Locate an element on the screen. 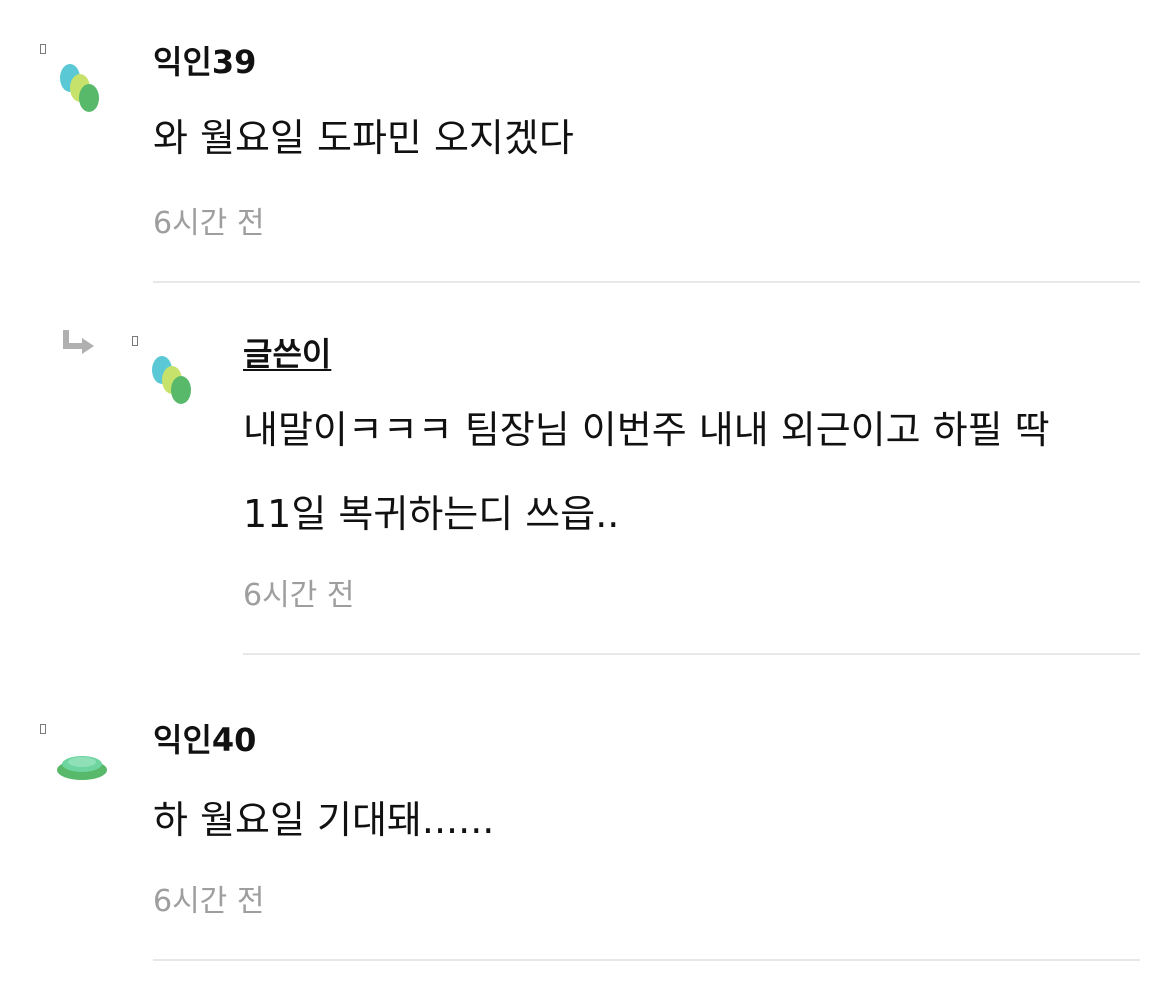  reply-timestamp: 6시간 전 is located at coordinates (299, 595).